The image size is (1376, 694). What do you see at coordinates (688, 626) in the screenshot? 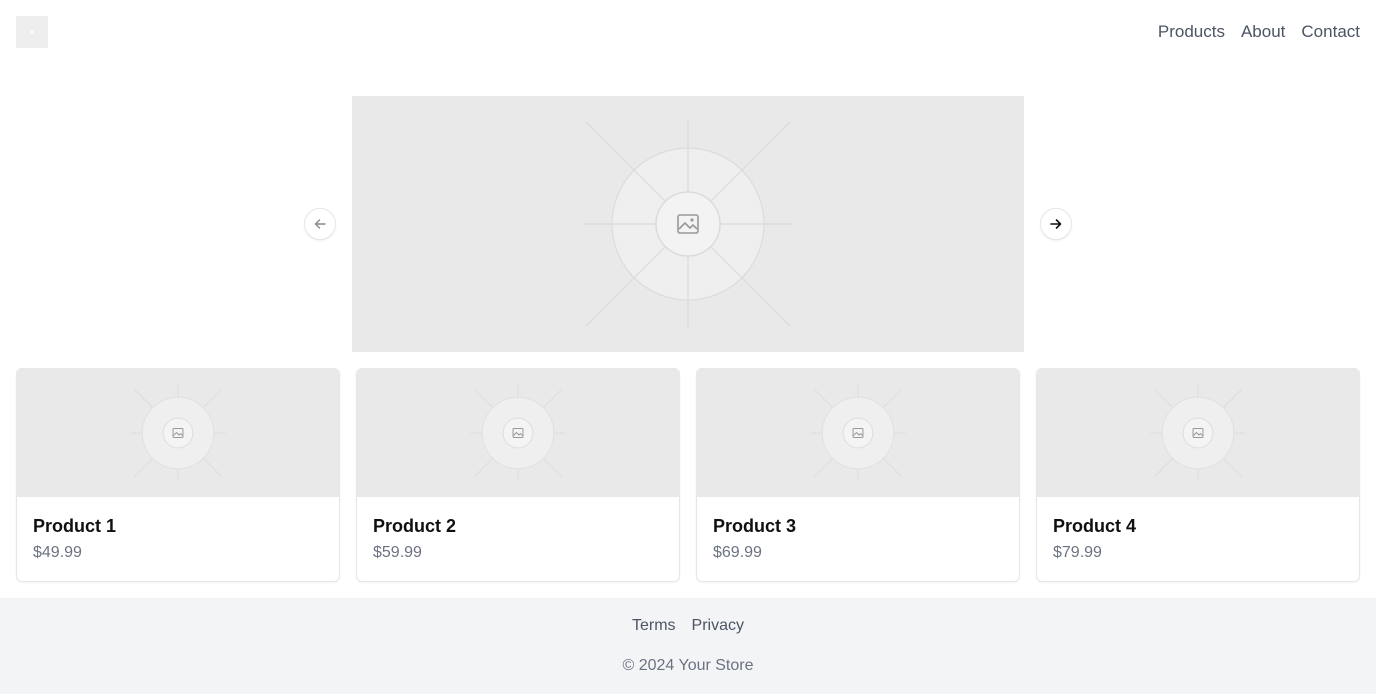
I see `footer-links: Terms Privacy` at bounding box center [688, 626].